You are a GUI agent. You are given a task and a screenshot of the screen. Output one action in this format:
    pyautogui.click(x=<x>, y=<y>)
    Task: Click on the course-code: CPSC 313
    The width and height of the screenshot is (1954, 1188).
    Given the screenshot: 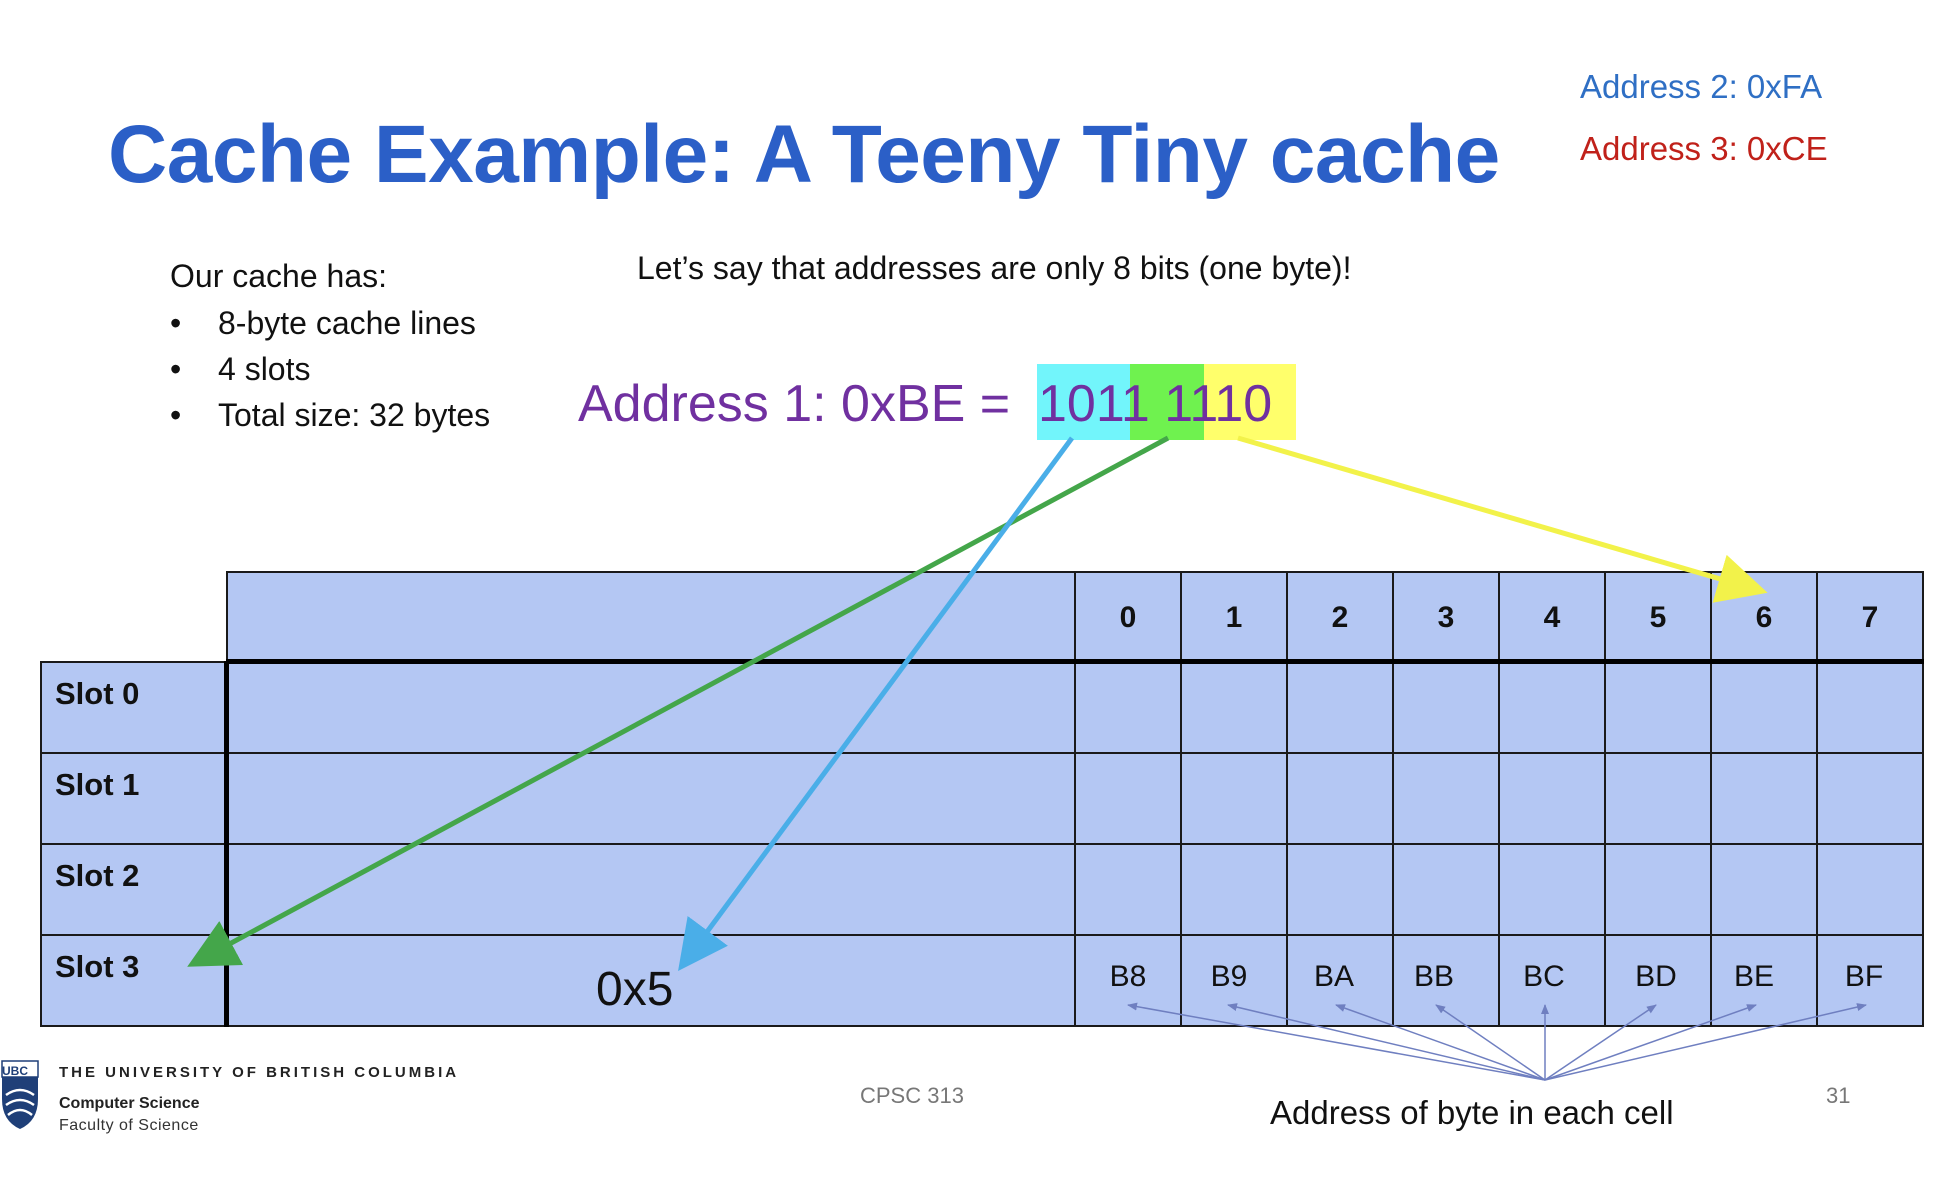 What is the action you would take?
    pyautogui.click(x=912, y=1095)
    